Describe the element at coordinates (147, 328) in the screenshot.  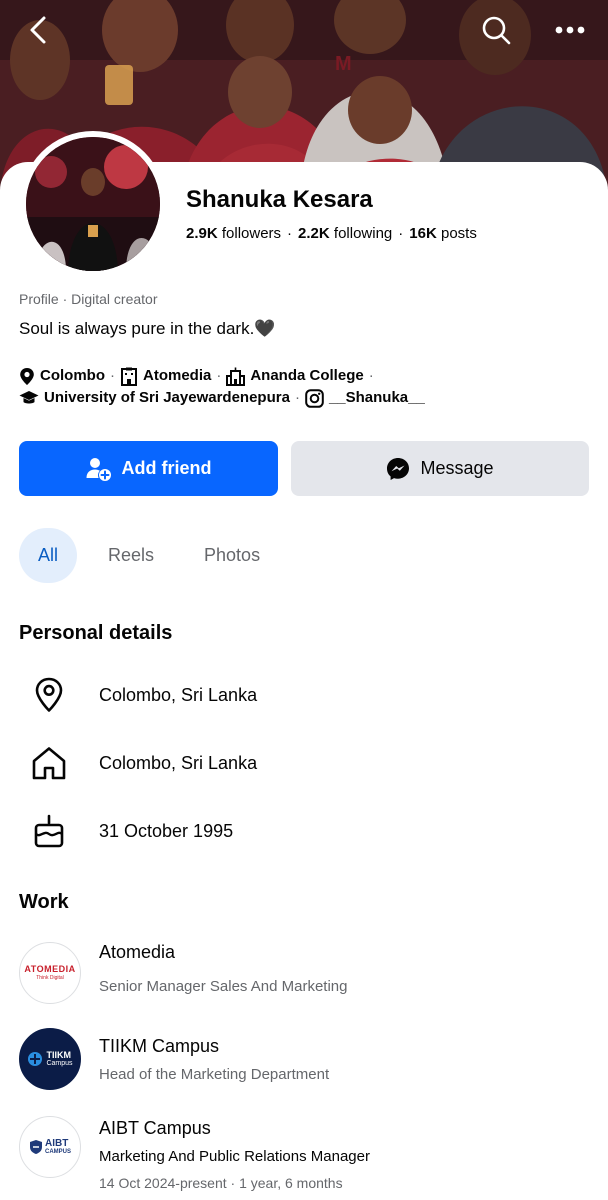
I see `profile-bio: Soul is always pure in the dark.🖤` at that location.